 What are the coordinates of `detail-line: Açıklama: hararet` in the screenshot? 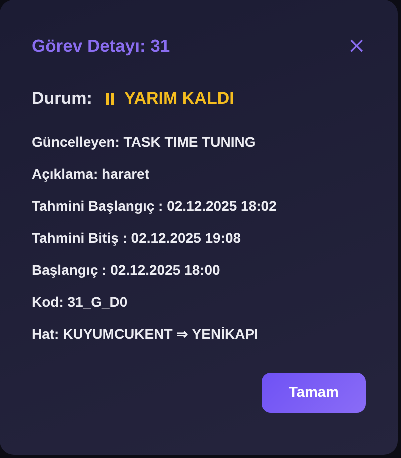 It's located at (91, 174).